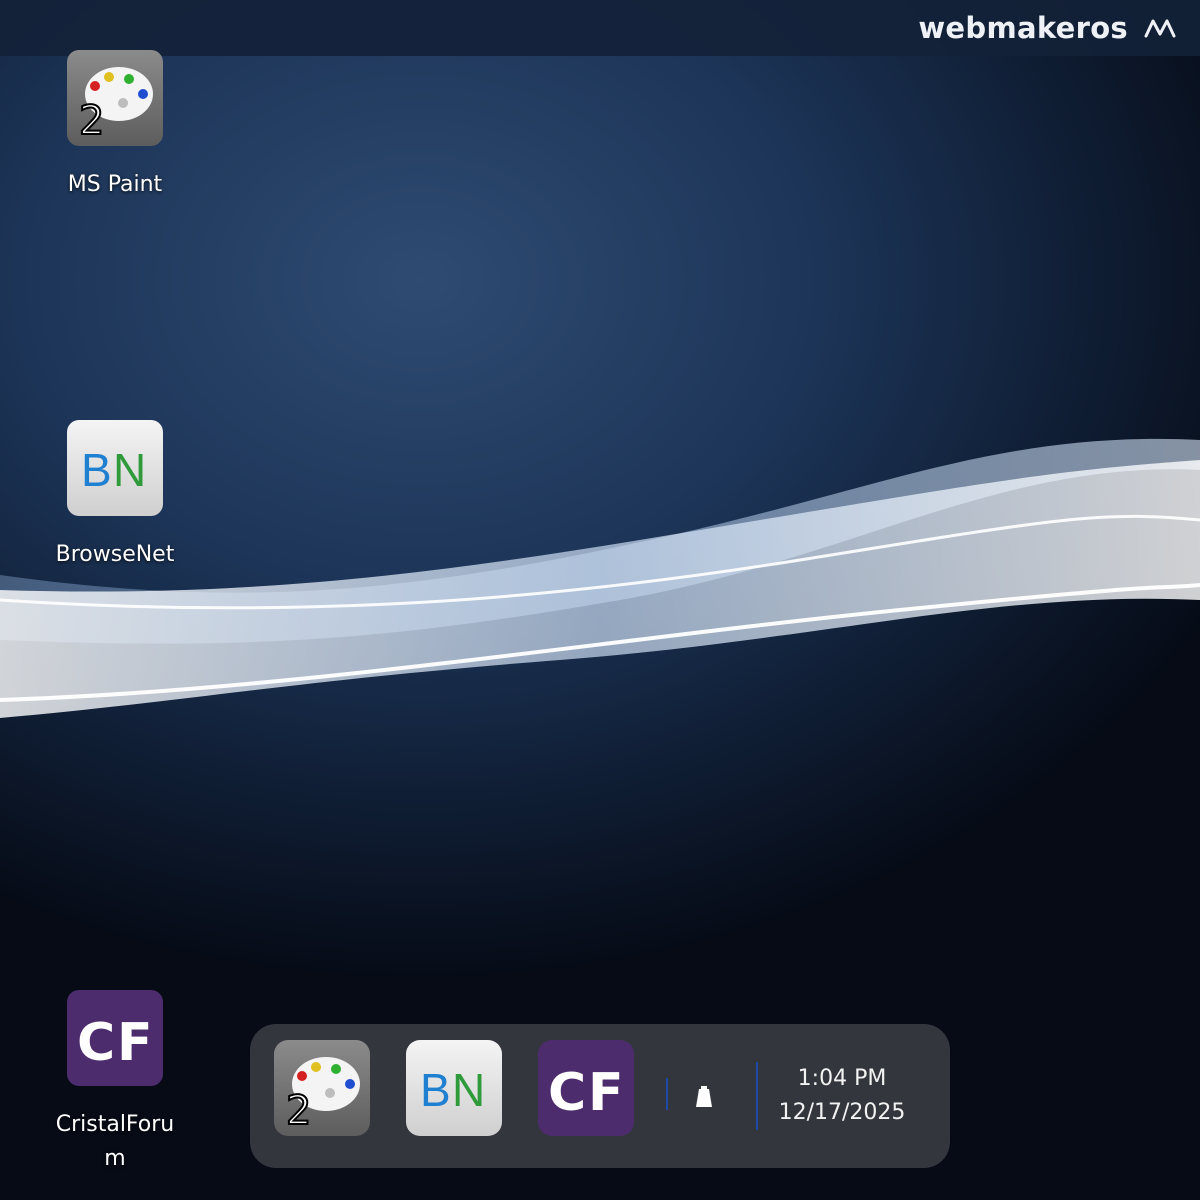 This screenshot has width=1200, height=1200. I want to click on desktop-icon-cristalforum: C F CristalForum, so click(115, 1083).